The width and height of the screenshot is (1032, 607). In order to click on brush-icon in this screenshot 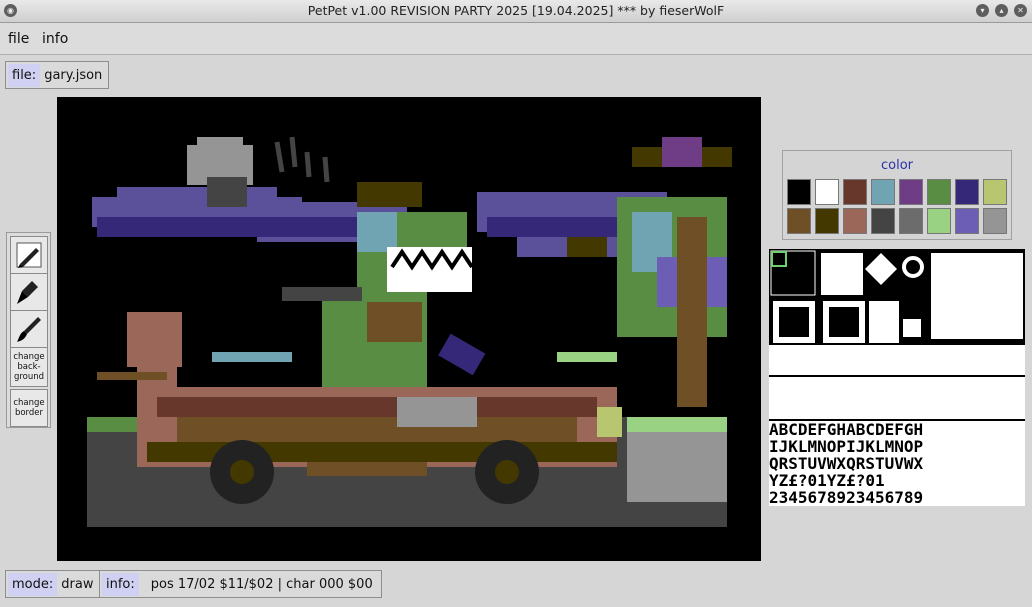, I will do `click(29, 329)`.